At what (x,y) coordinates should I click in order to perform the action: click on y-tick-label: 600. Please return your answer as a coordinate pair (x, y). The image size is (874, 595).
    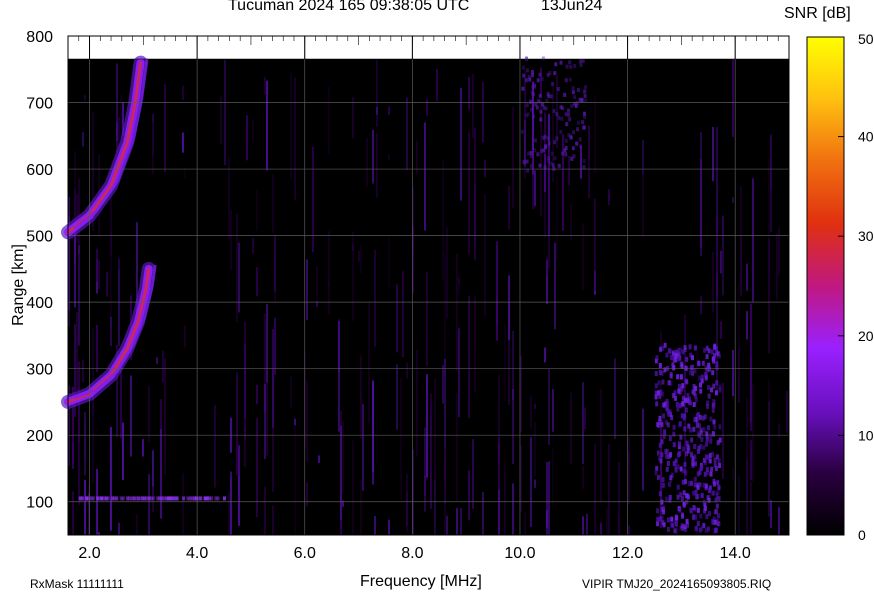
    Looking at the image, I should click on (39, 170).